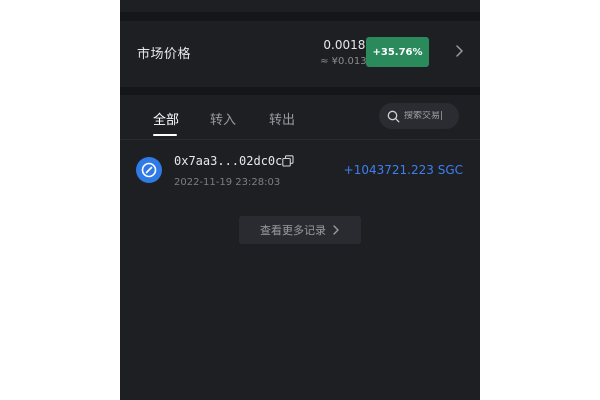 The width and height of the screenshot is (600, 400). I want to click on tab-incoming: 转入, so click(223, 118).